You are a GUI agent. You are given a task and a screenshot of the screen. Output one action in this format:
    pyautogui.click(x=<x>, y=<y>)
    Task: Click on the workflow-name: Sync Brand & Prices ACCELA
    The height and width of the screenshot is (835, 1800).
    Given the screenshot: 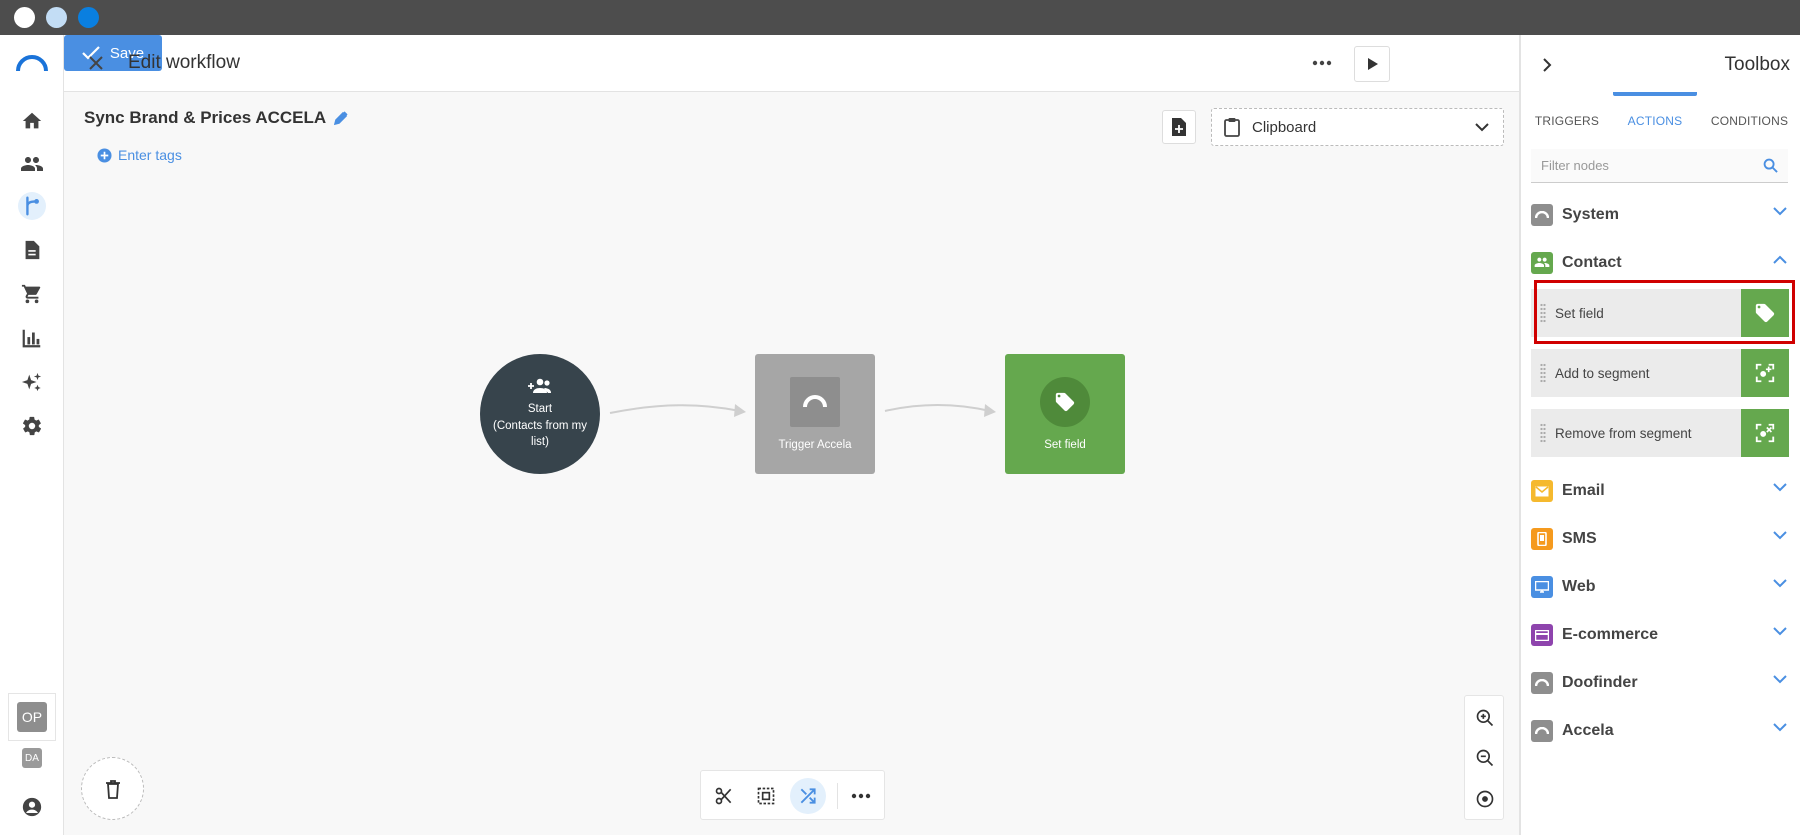 What is the action you would take?
    pyautogui.click(x=216, y=118)
    